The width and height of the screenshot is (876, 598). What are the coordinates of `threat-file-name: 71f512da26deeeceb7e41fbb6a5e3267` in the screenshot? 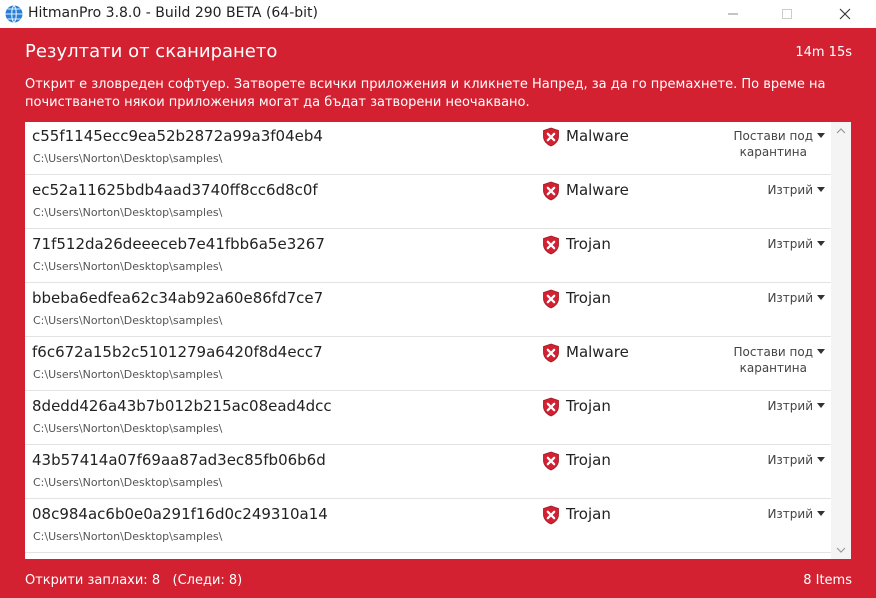 It's located at (178, 244).